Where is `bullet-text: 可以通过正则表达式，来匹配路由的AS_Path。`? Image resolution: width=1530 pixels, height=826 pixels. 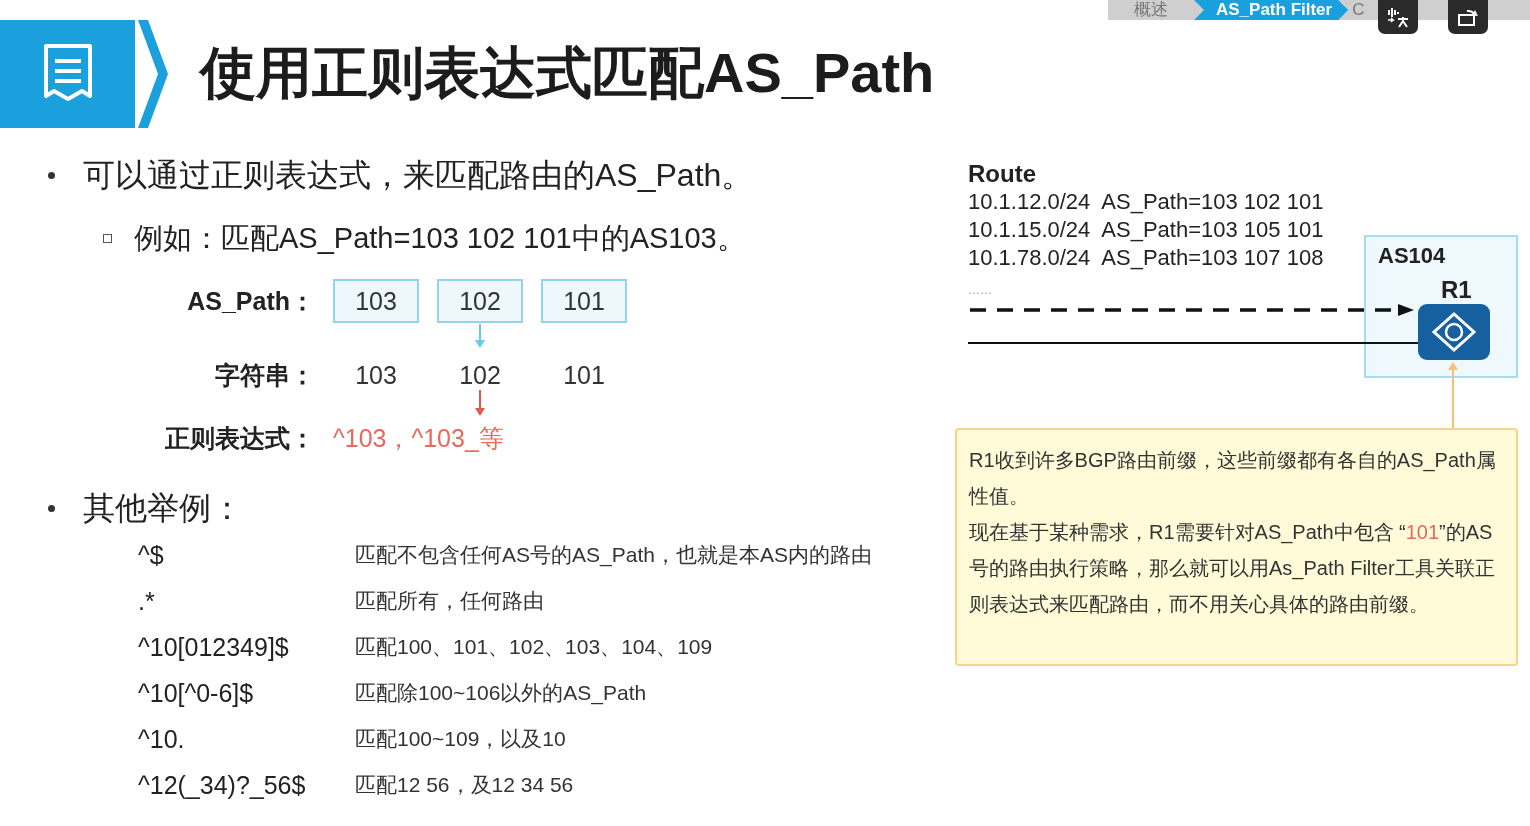
bullet-text: 可以通过正则表达式，来匹配路由的AS_Path。 is located at coordinates (418, 175).